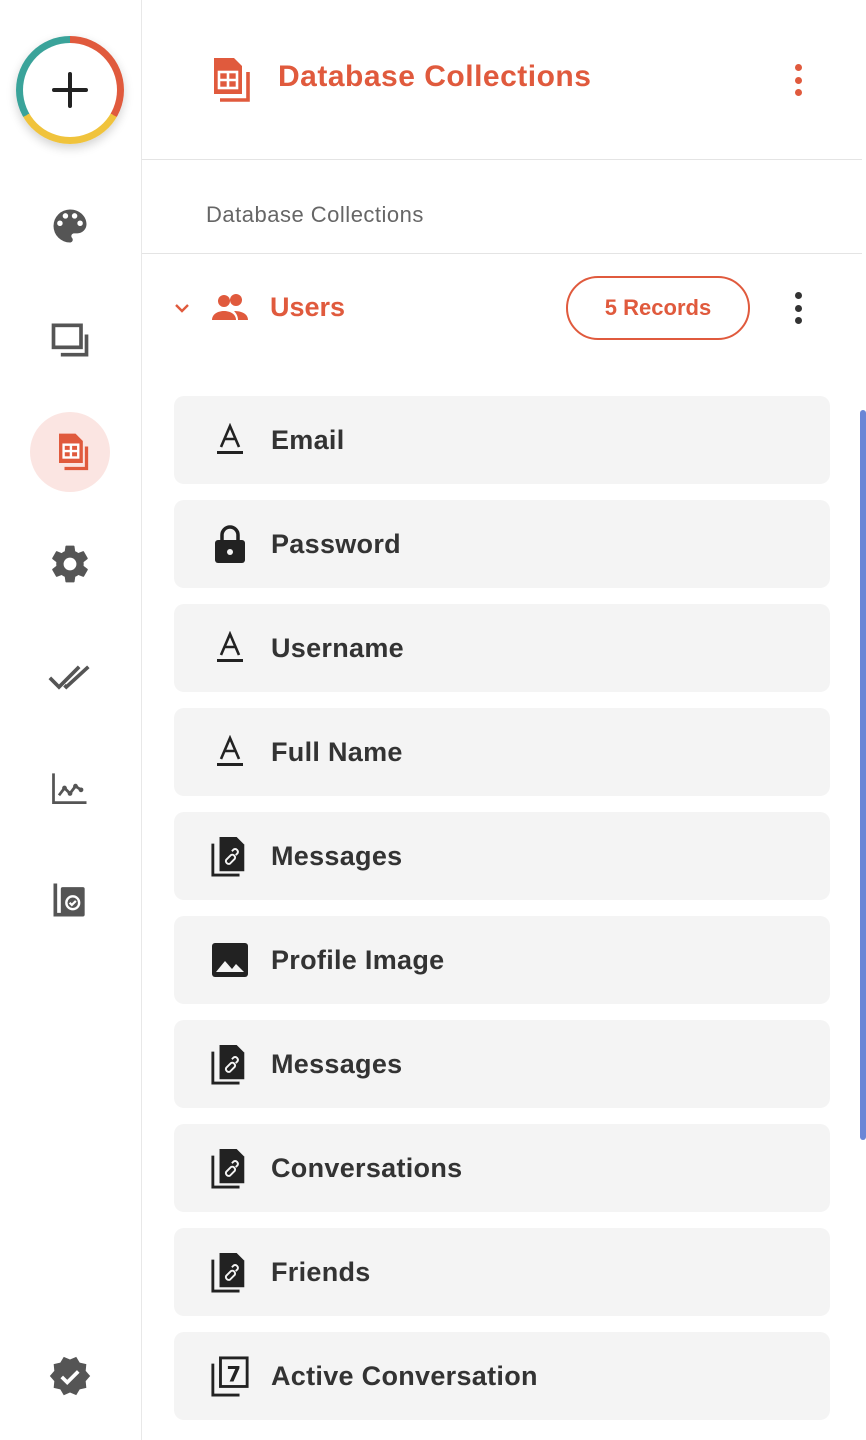 This screenshot has height=1440, width=866. What do you see at coordinates (502, 440) in the screenshot?
I see `field-row: Email` at bounding box center [502, 440].